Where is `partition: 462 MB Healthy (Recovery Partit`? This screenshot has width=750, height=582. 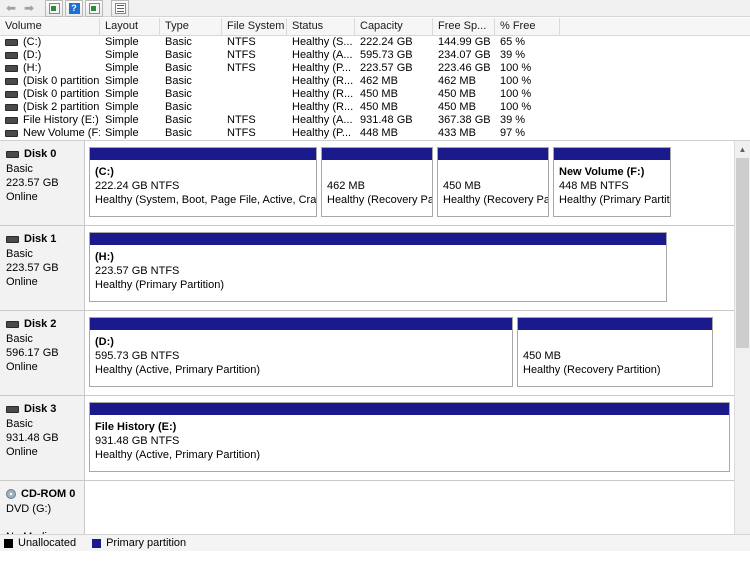 partition: 462 MB Healthy (Recovery Partit is located at coordinates (377, 182).